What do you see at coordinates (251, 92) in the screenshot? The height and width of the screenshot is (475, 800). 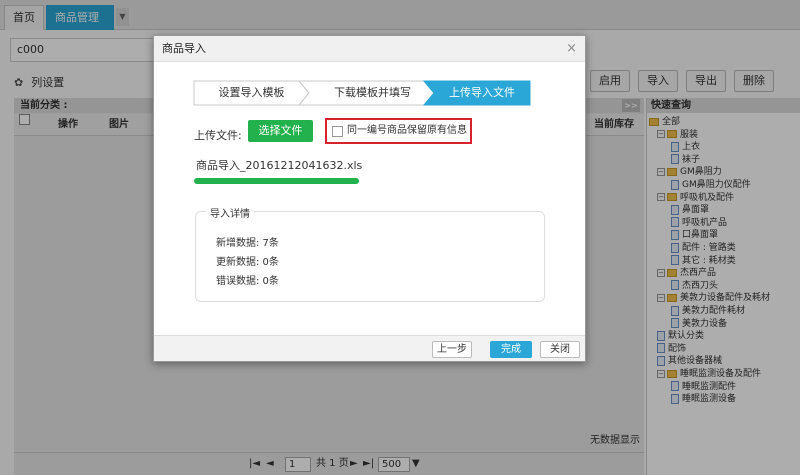 I see `step-set-template: 设置导入模板` at bounding box center [251, 92].